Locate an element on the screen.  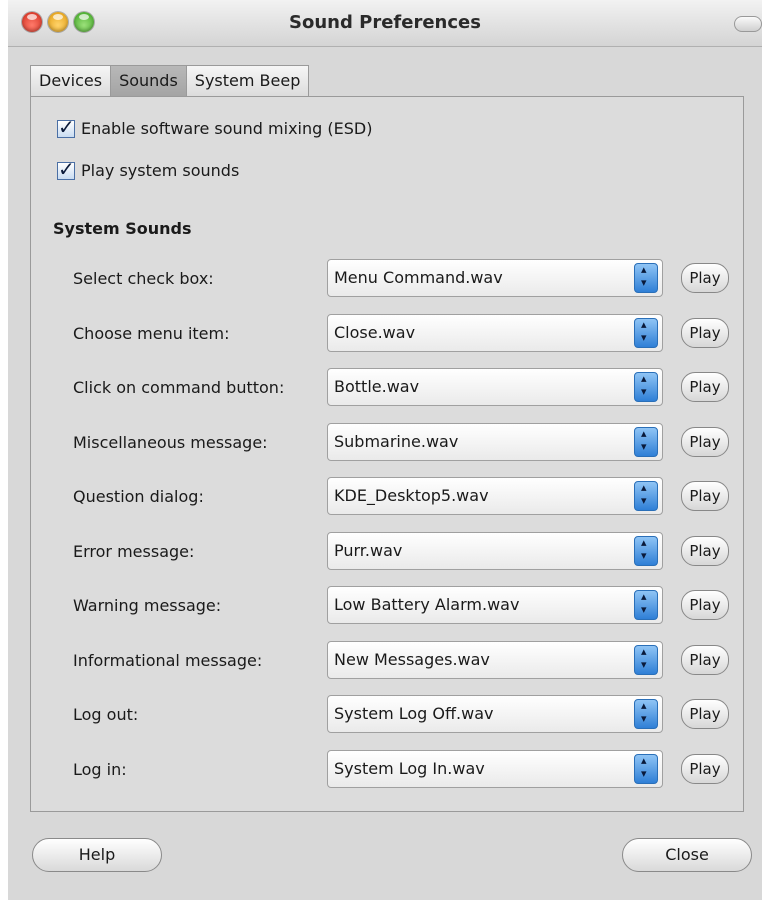
sound-event-label: Log out: is located at coordinates (106, 714).